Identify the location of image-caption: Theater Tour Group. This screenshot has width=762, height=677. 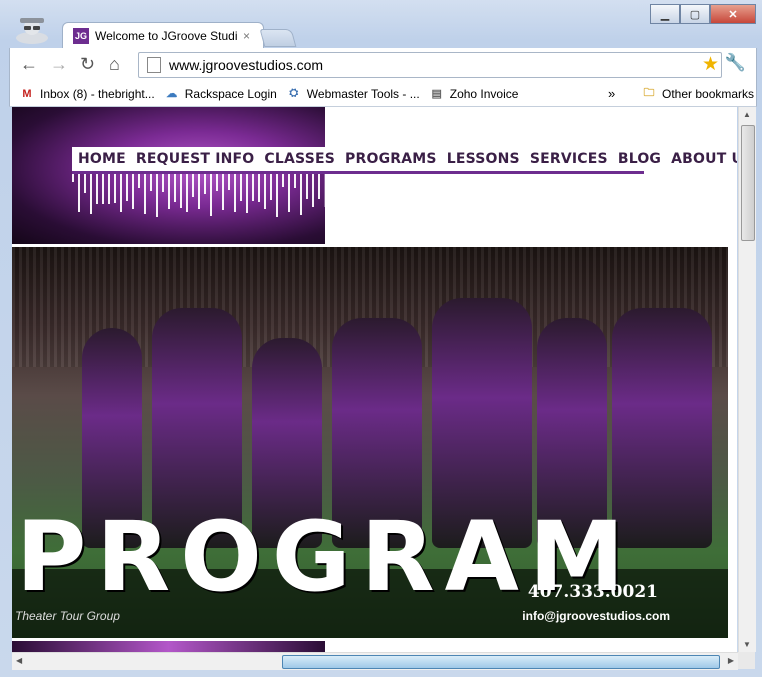
(67, 616).